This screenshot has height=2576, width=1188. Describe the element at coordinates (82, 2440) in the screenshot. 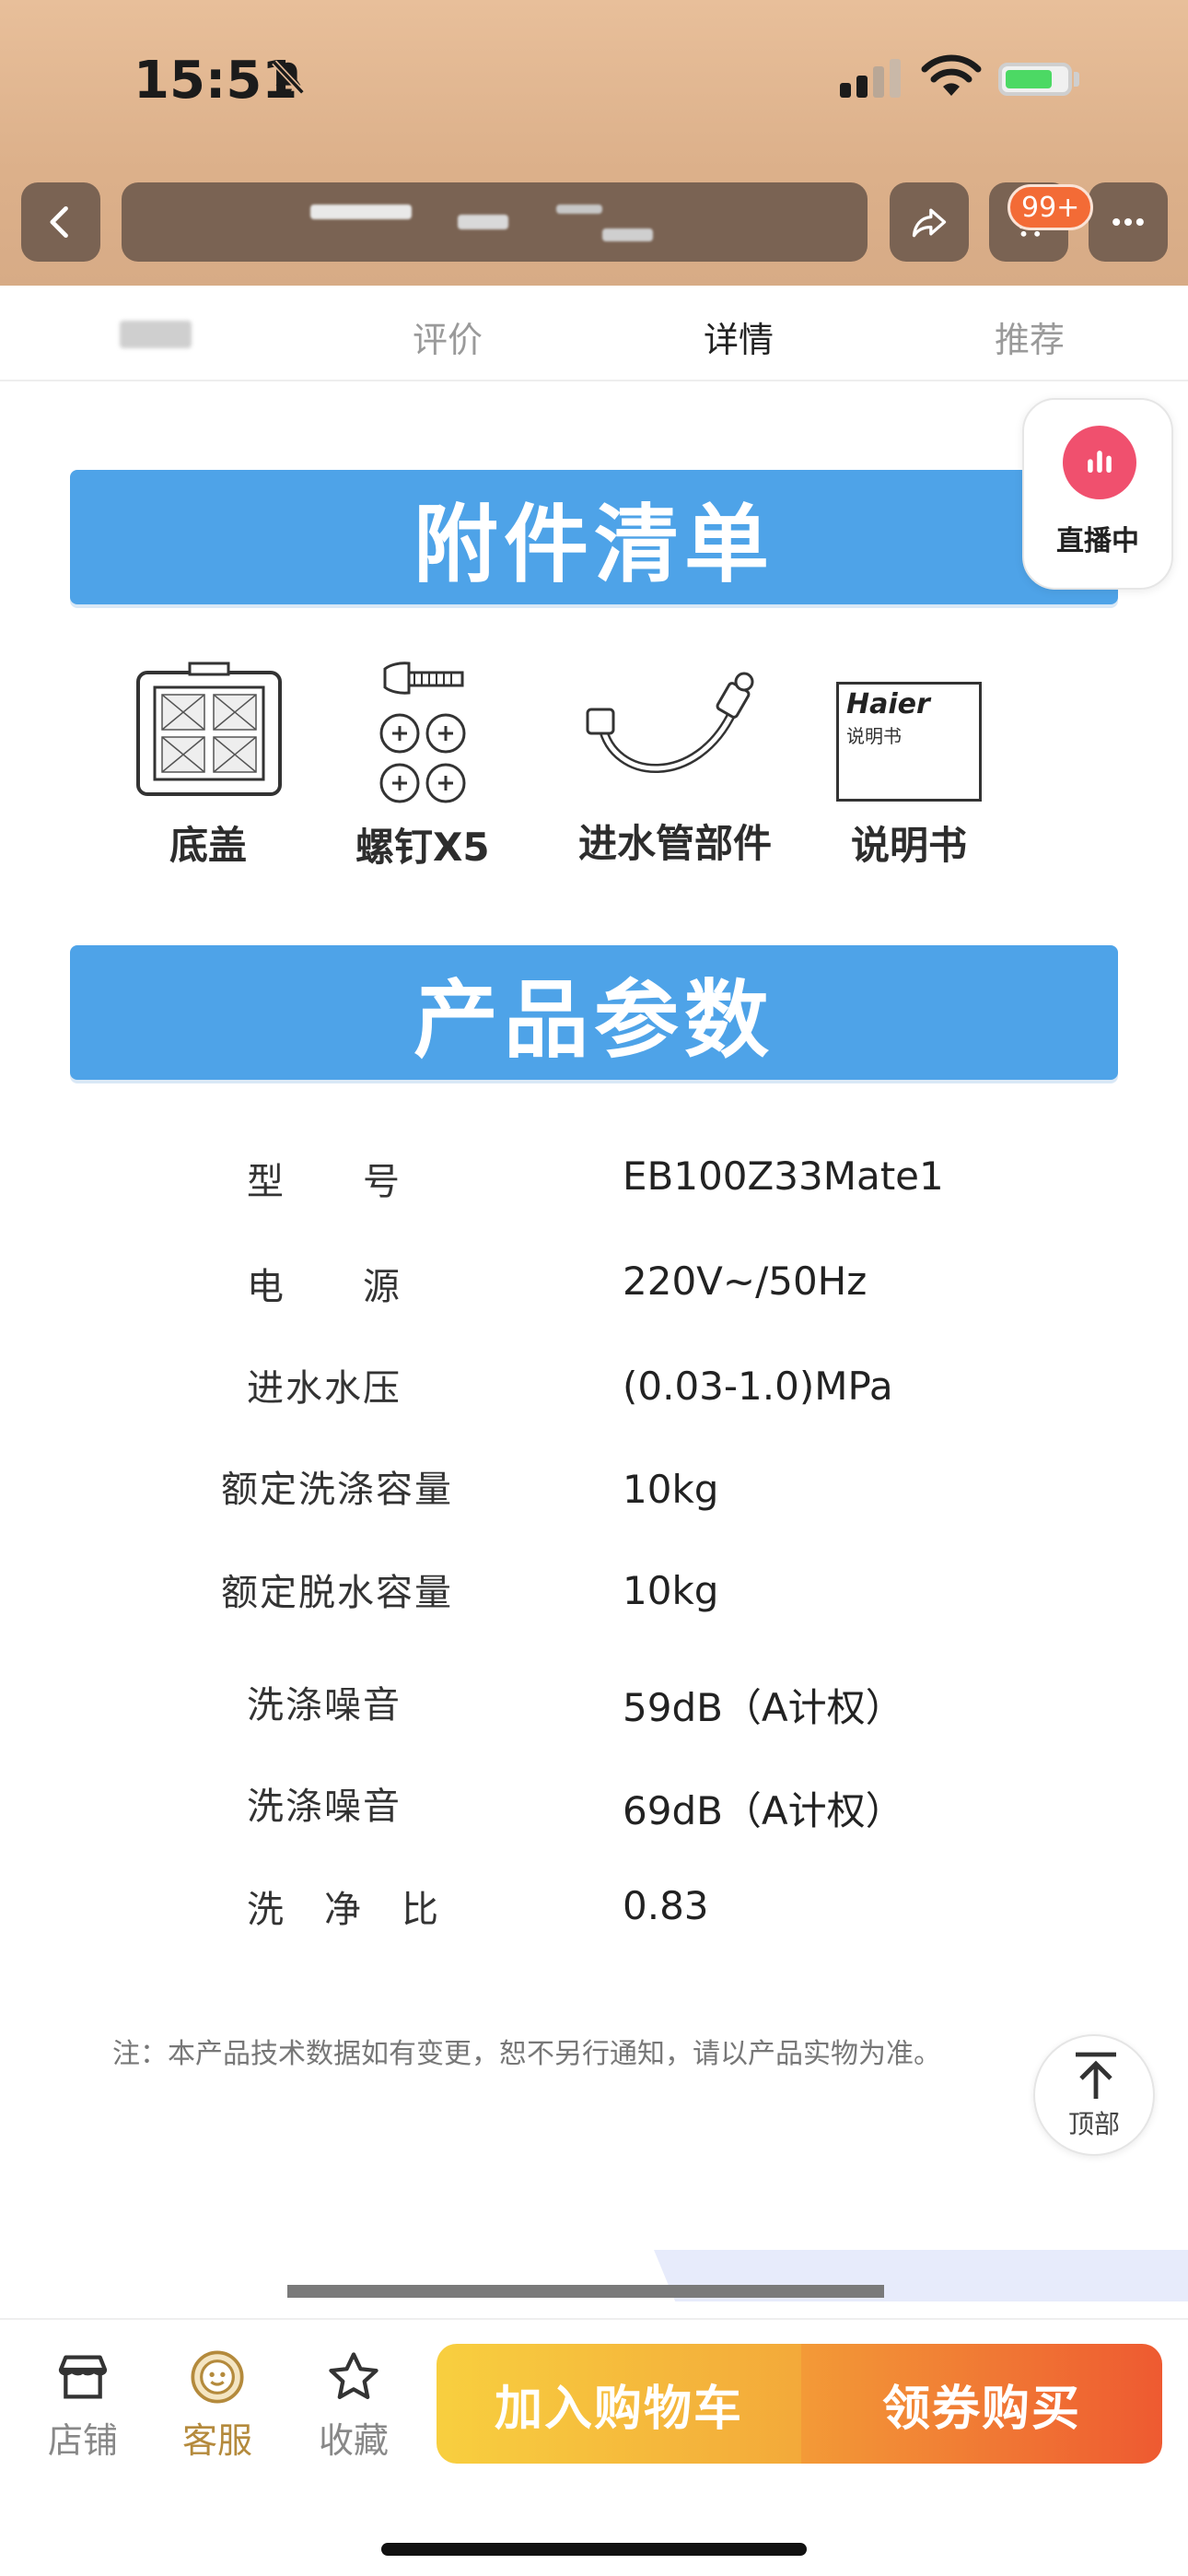

I see `store-label: 店铺` at that location.